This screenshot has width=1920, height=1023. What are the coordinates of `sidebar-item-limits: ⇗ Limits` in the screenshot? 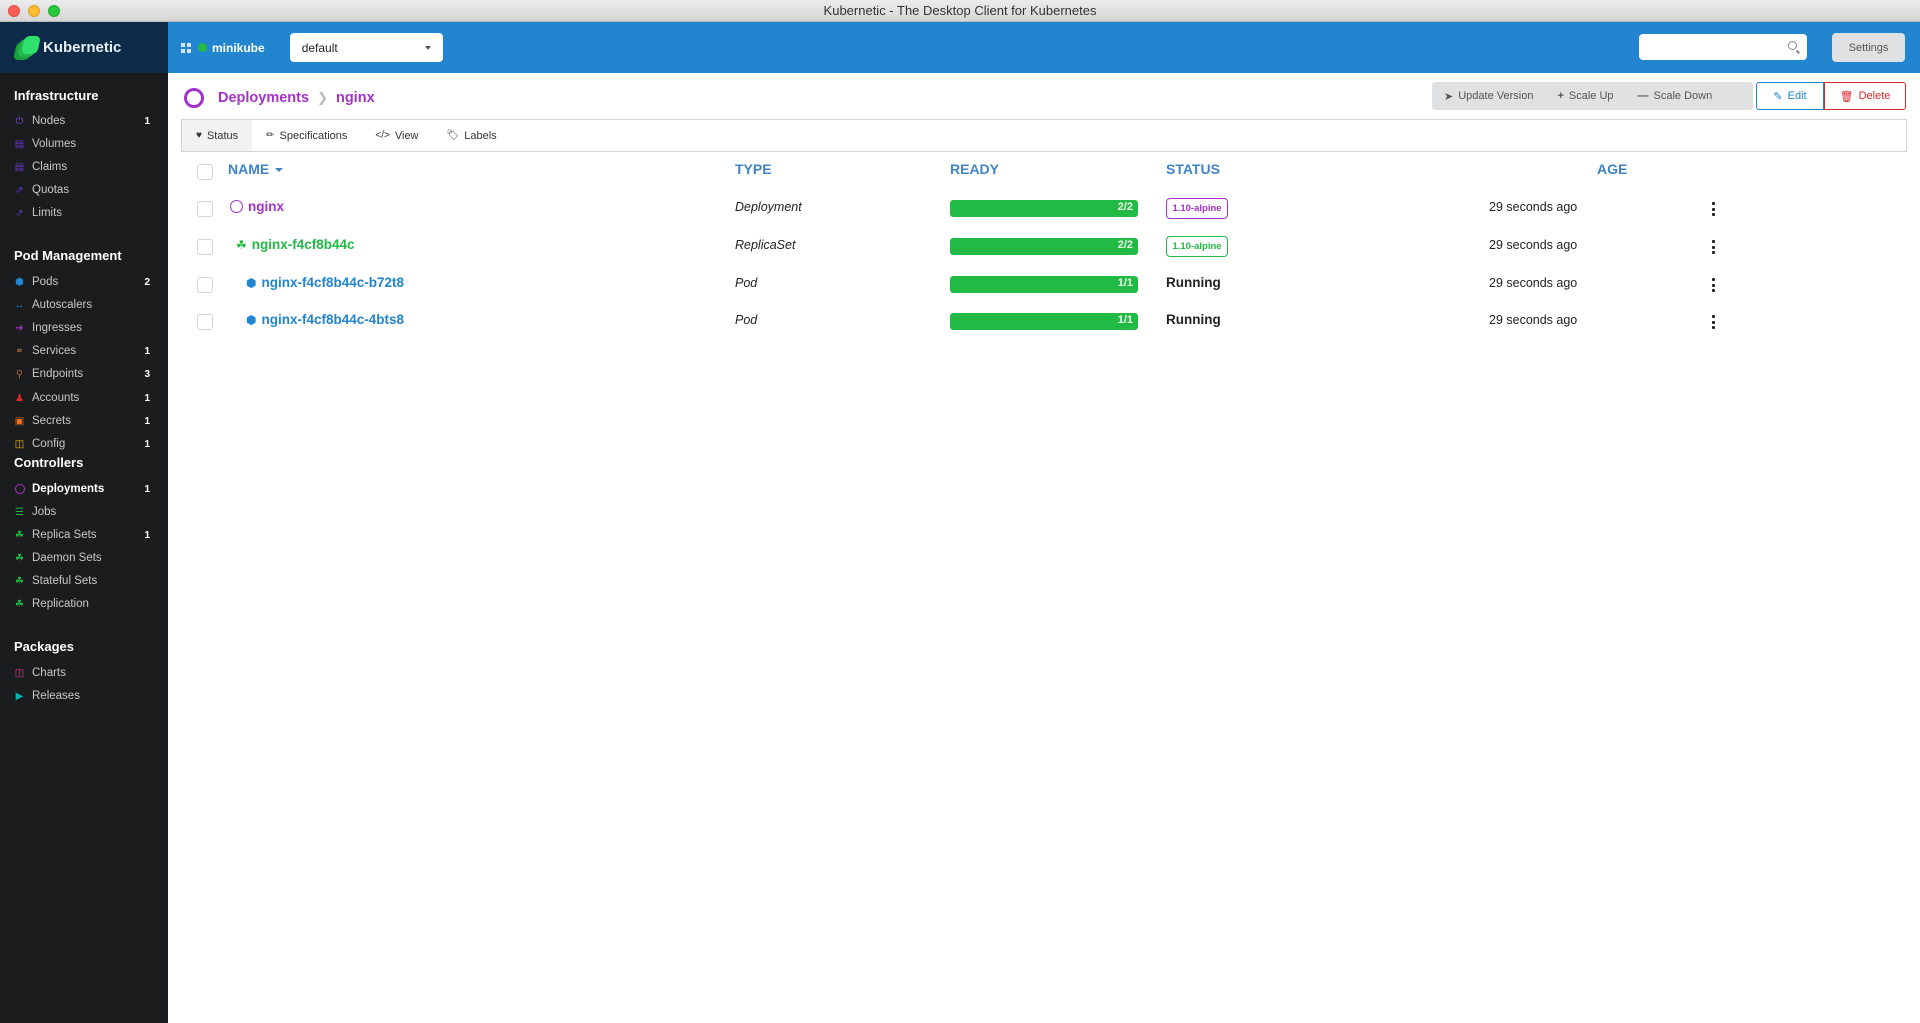 It's located at (82, 213).